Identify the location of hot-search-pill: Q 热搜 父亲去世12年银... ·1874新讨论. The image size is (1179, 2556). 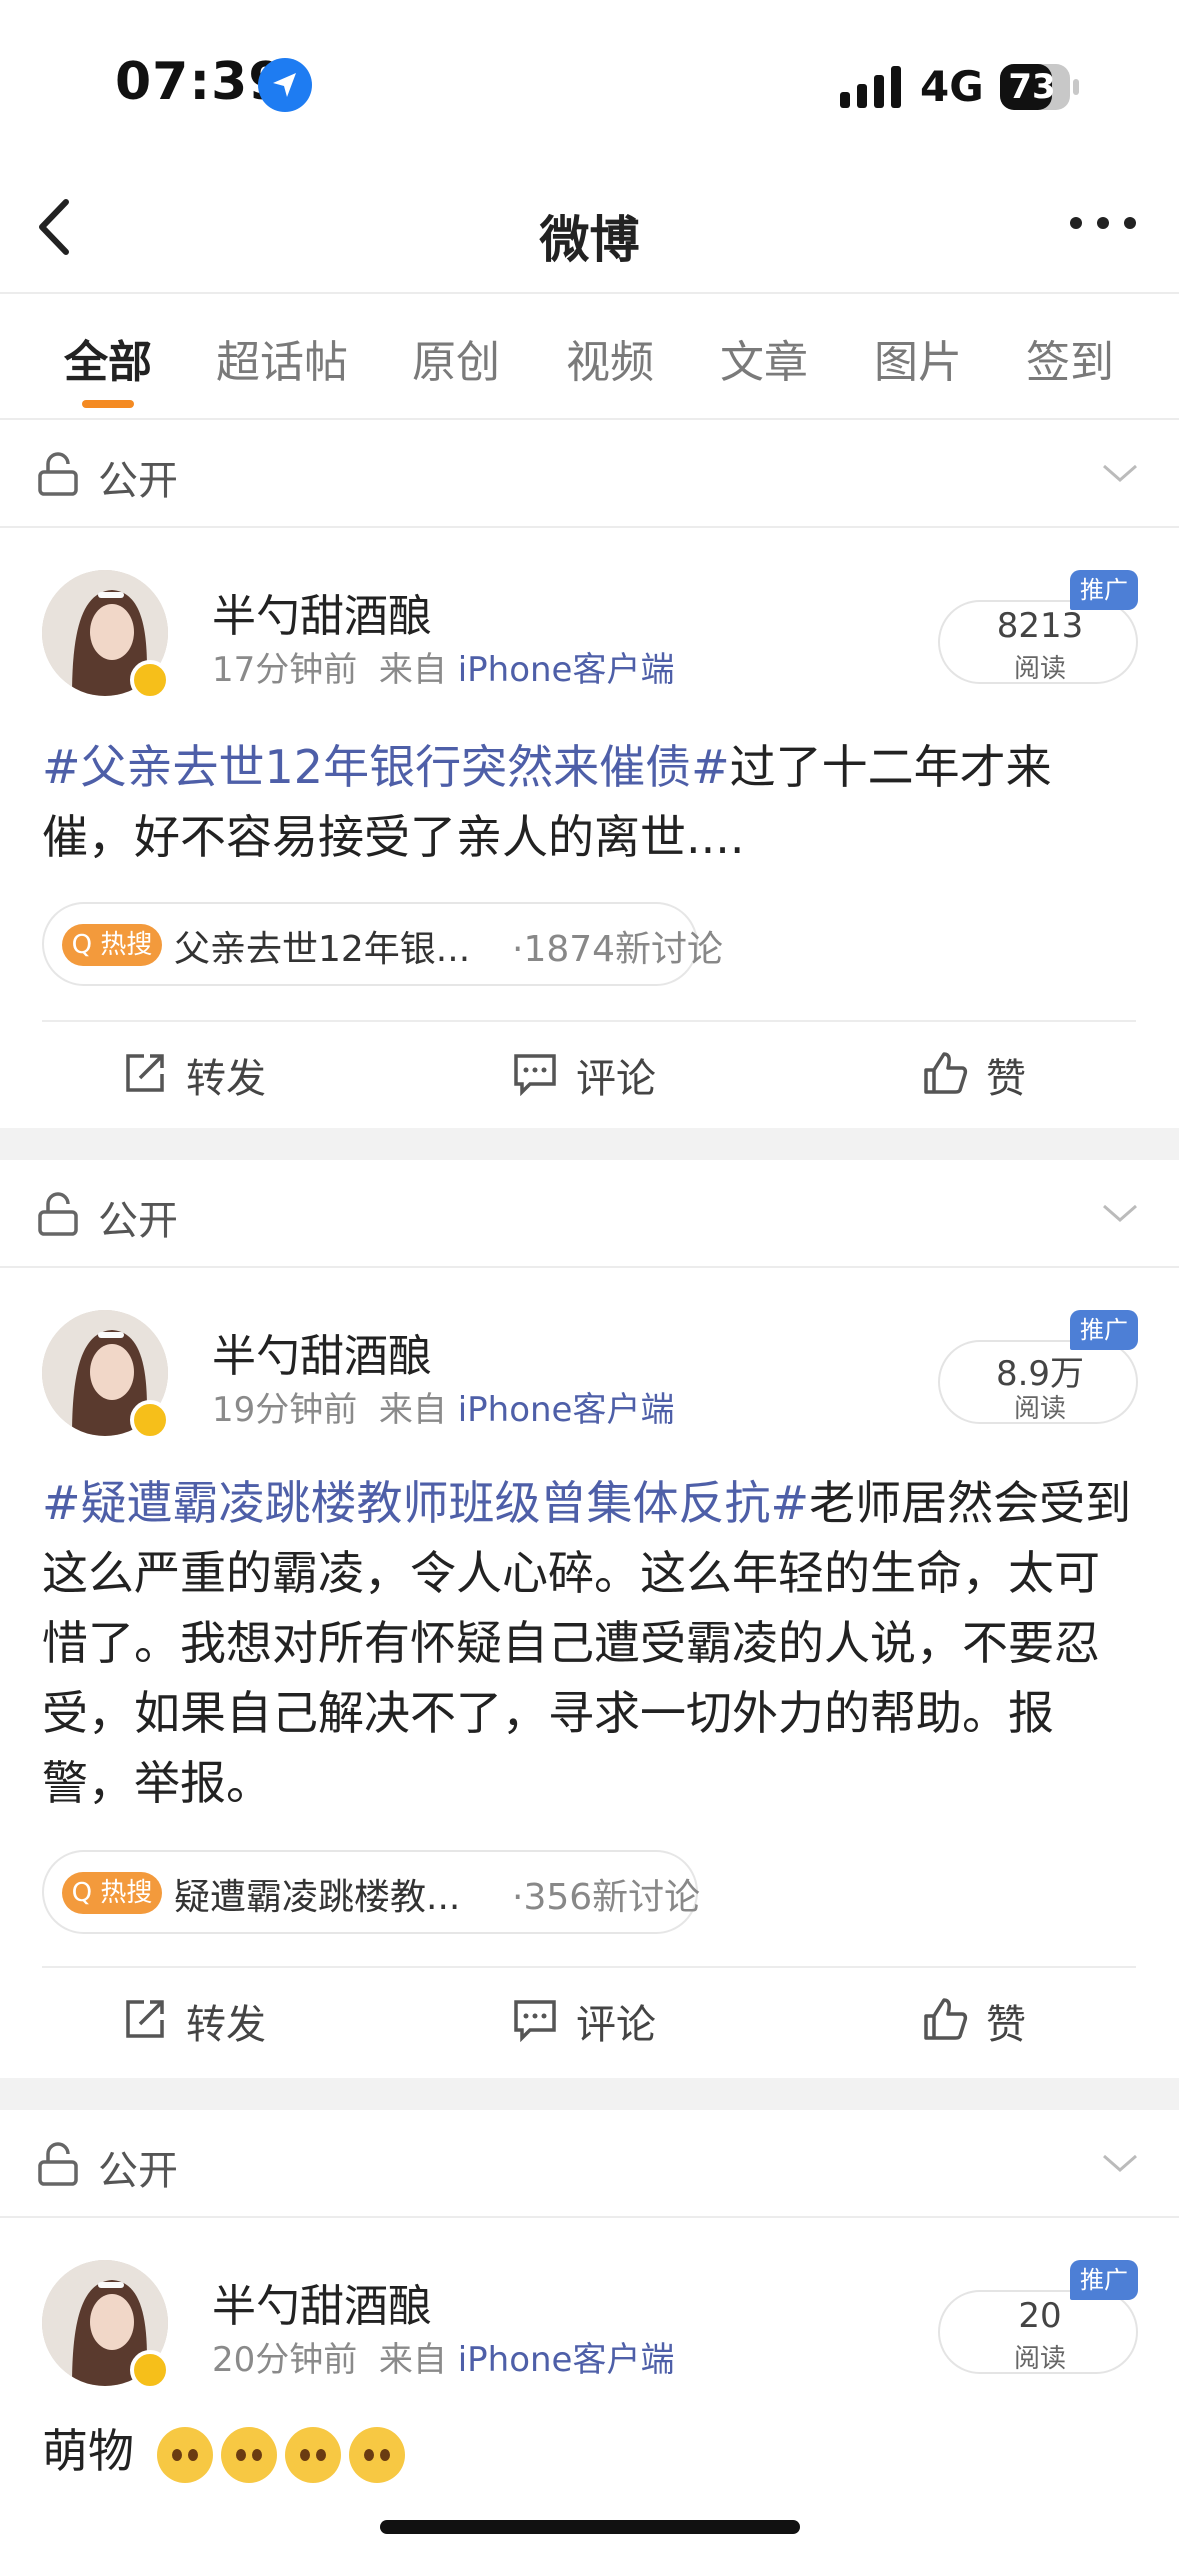
(382, 944).